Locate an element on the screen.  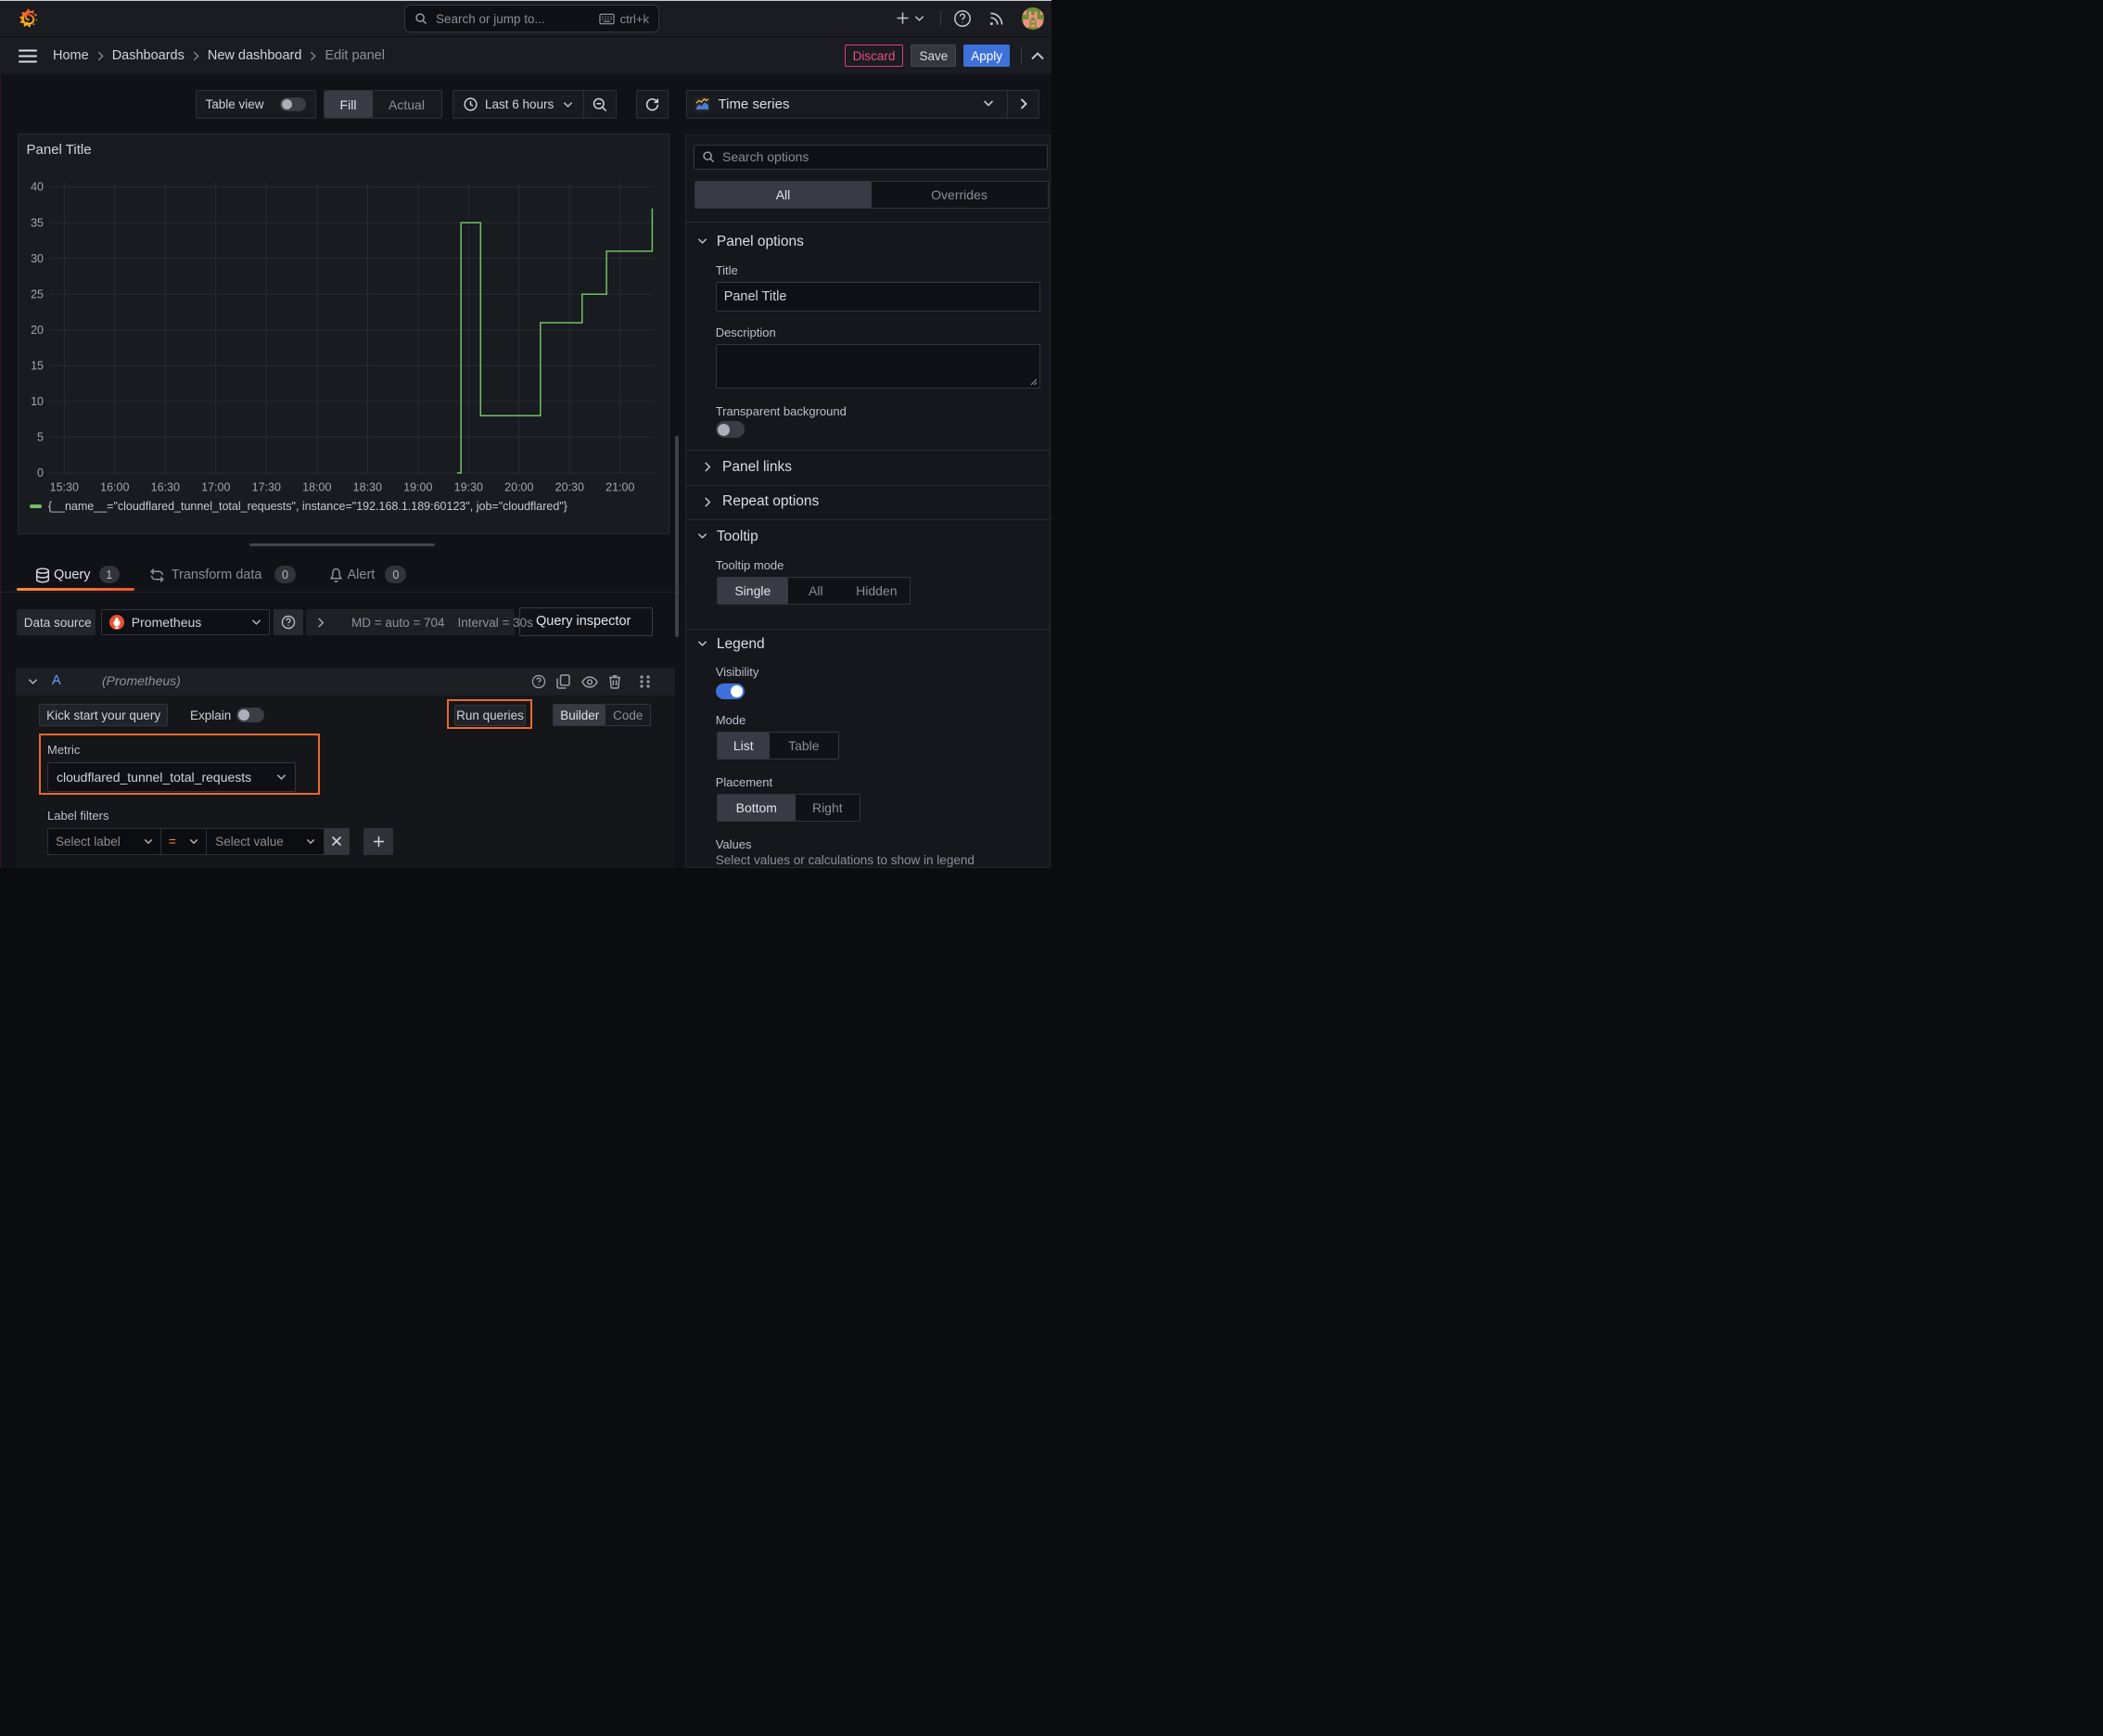
svg-text: 18:00 is located at coordinates (316, 488).